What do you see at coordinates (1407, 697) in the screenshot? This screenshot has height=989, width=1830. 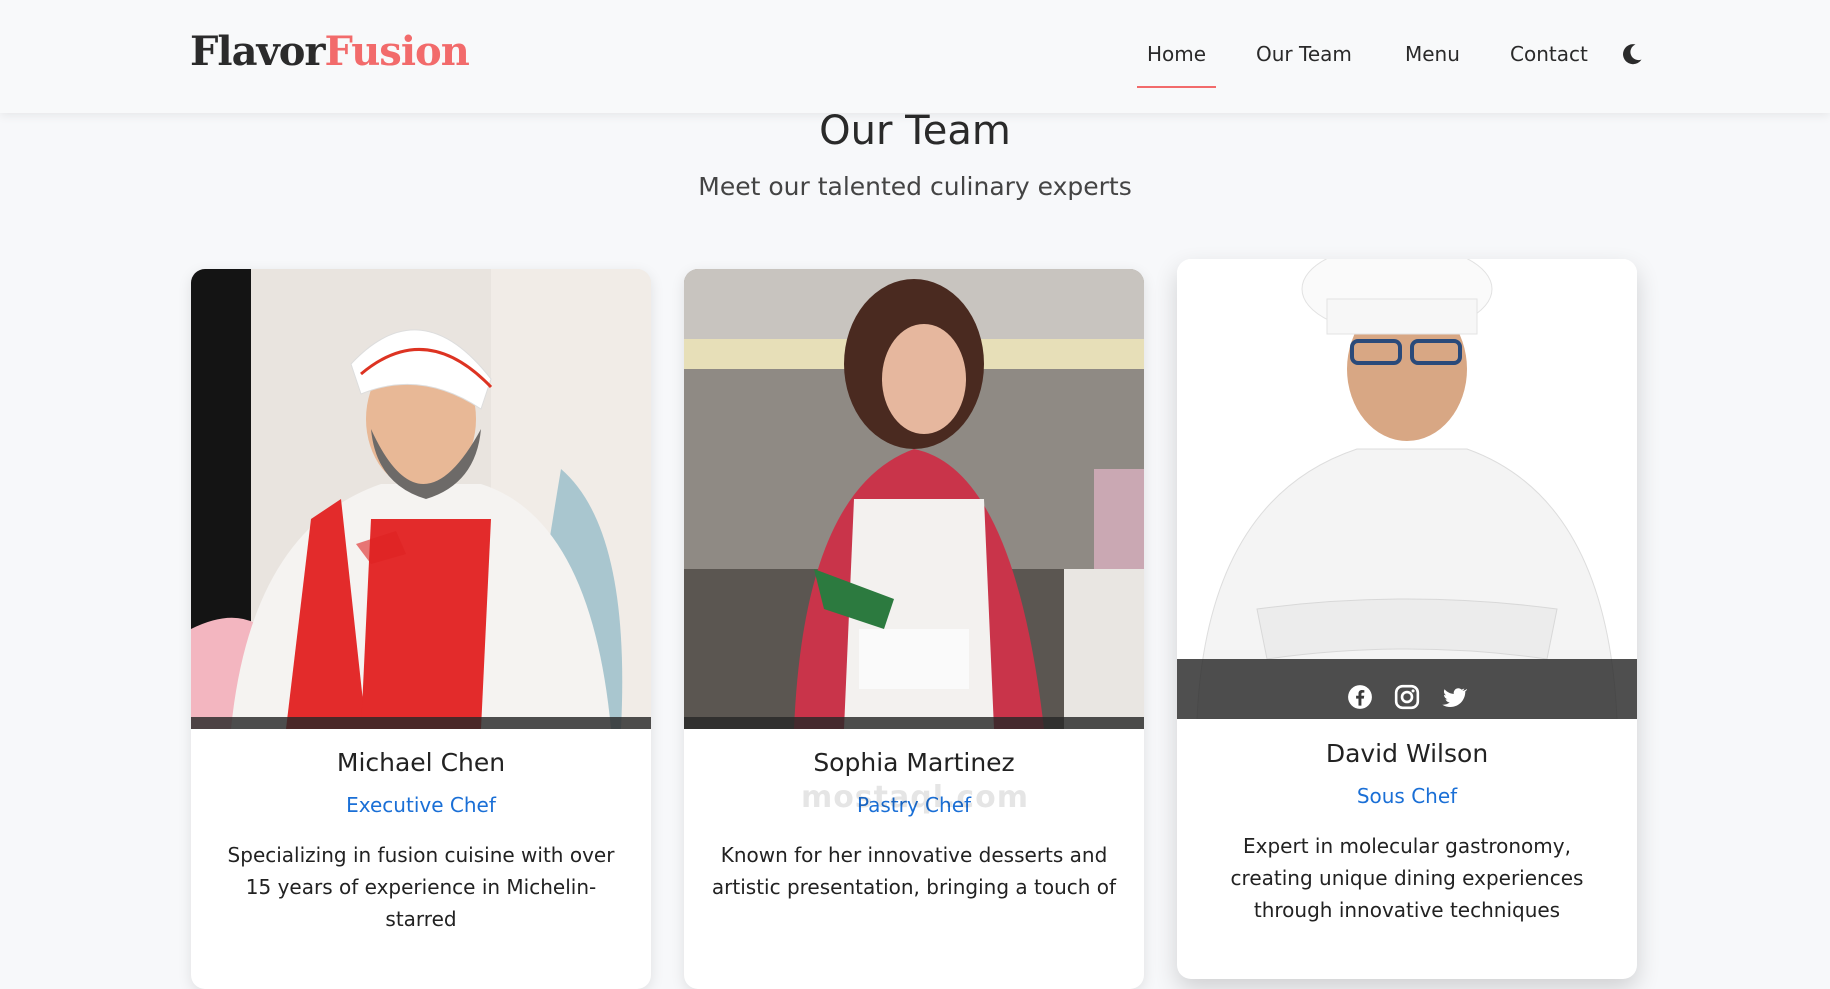 I see `instagram-icon` at bounding box center [1407, 697].